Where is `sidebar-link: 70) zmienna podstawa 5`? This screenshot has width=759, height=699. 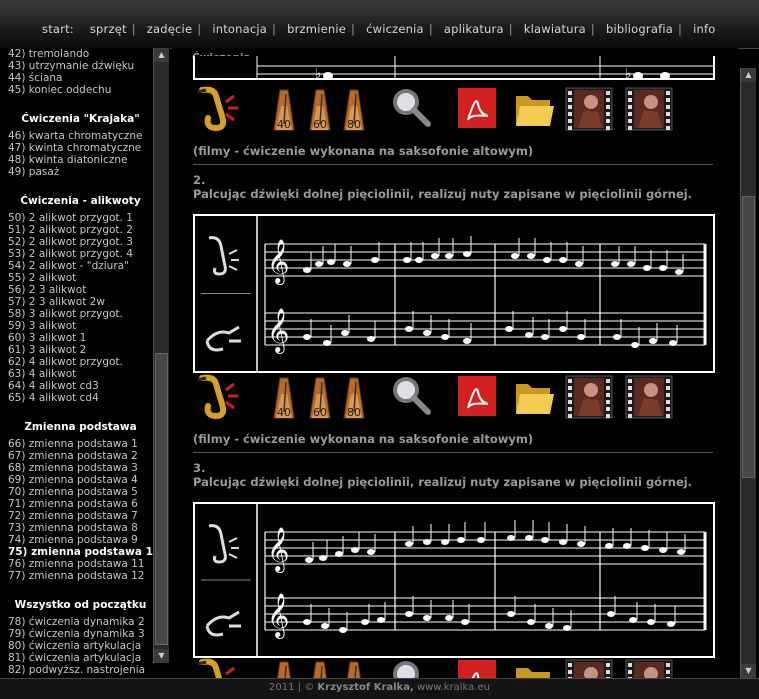 sidebar-link: 70) zmienna podstawa 5 is located at coordinates (80, 492).